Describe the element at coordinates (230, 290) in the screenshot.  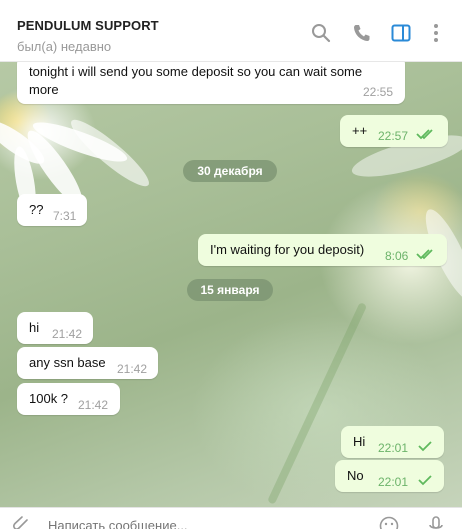
I see `date-separator: 15 января` at that location.